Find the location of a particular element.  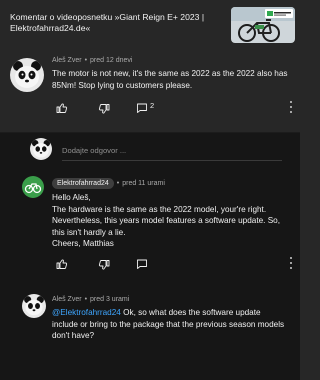

comment-meta: Aleš Zver • pred 12 dnevi is located at coordinates (92, 60).